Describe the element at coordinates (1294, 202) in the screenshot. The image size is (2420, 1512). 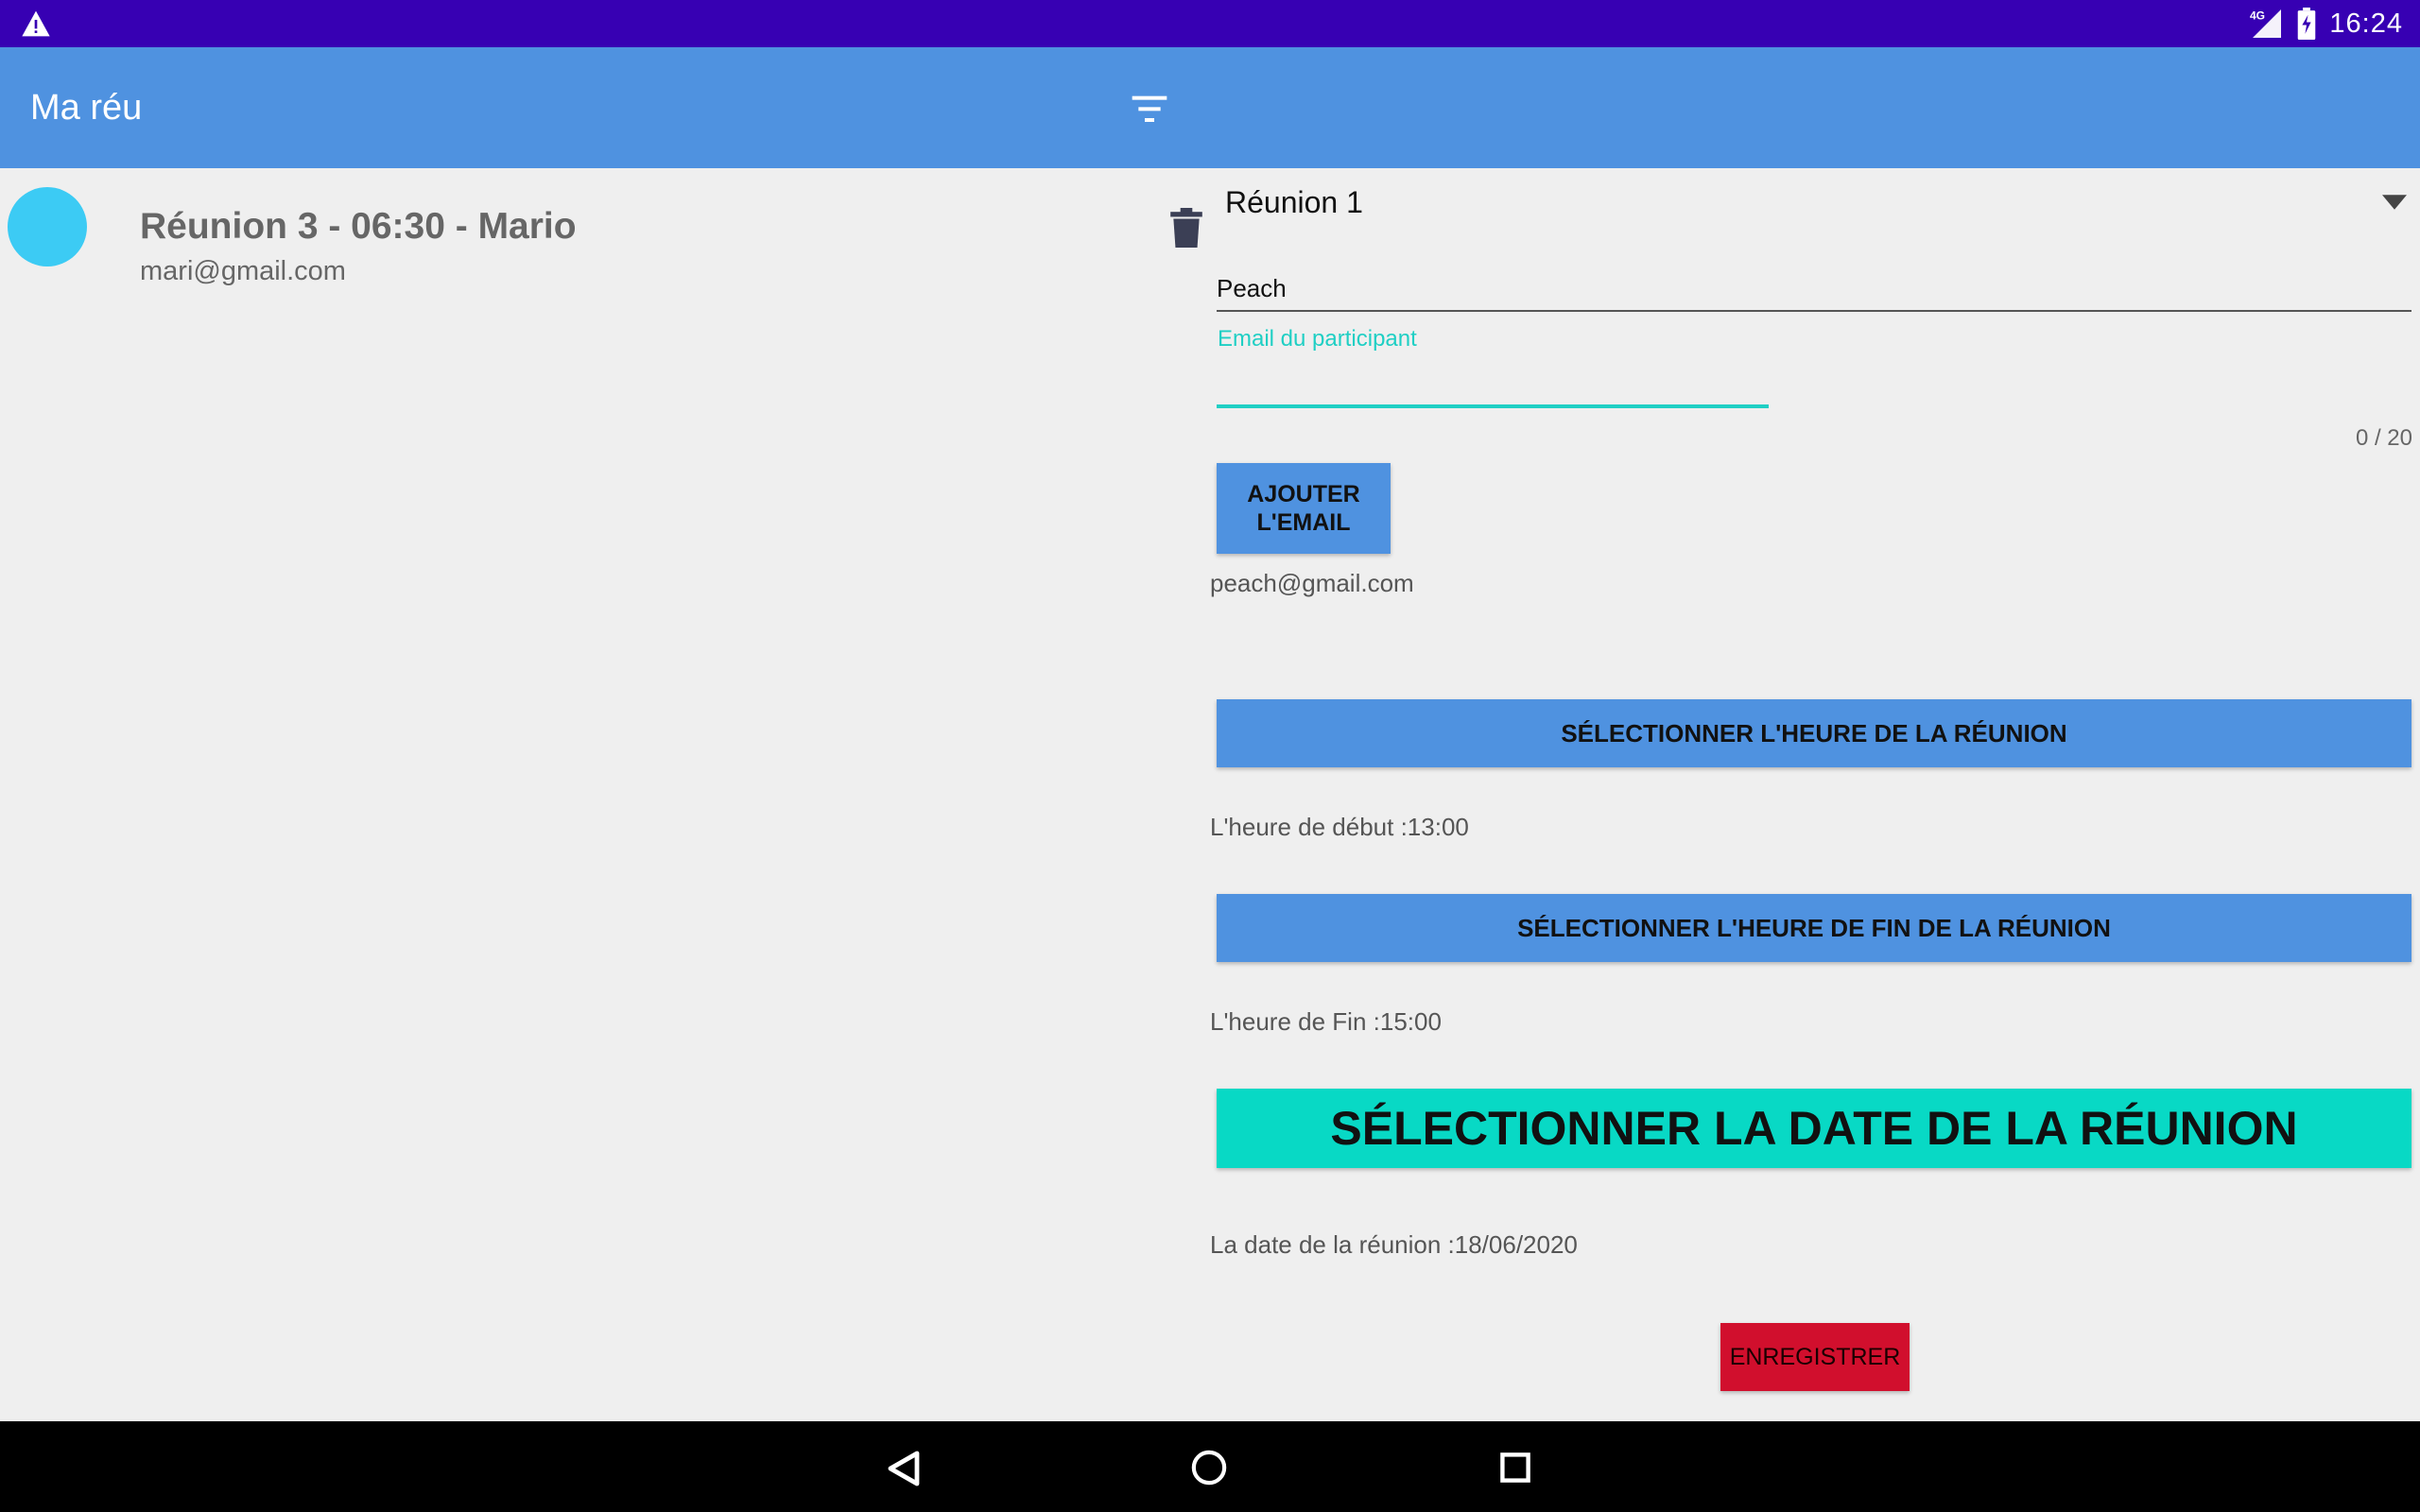
I see `room-spinner-value: Réunion 1` at that location.